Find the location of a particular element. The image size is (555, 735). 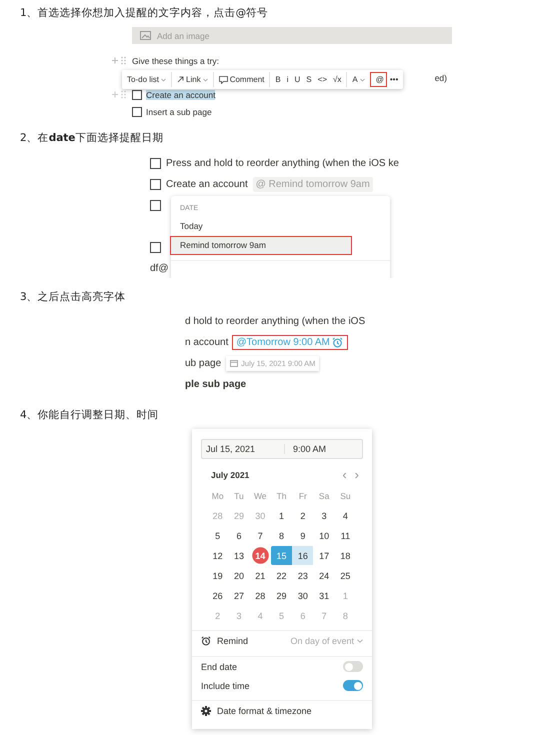

calendar-day: 9 is located at coordinates (303, 535).